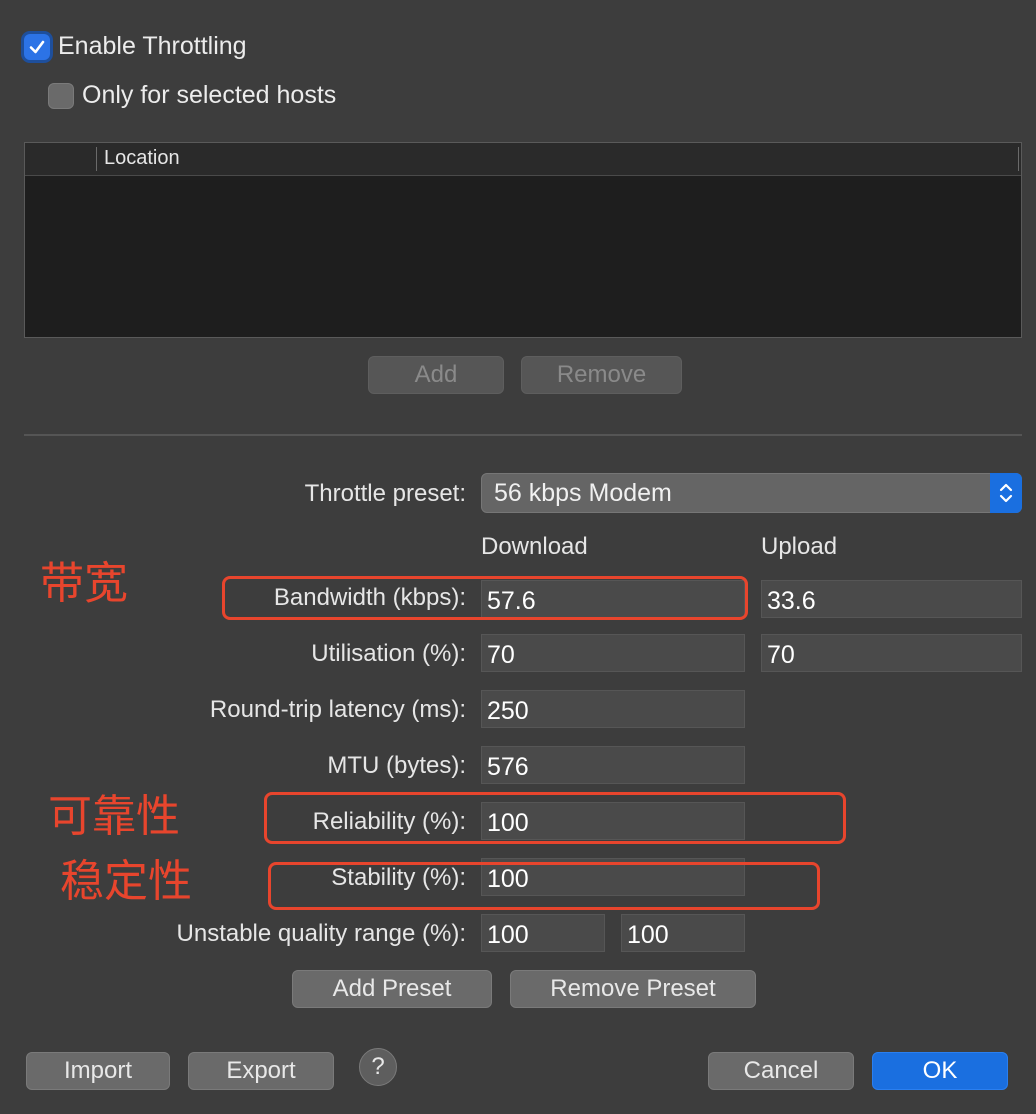 The height and width of the screenshot is (1114, 1036). What do you see at coordinates (601, 375) in the screenshot?
I see `remove-host-button: Remove` at bounding box center [601, 375].